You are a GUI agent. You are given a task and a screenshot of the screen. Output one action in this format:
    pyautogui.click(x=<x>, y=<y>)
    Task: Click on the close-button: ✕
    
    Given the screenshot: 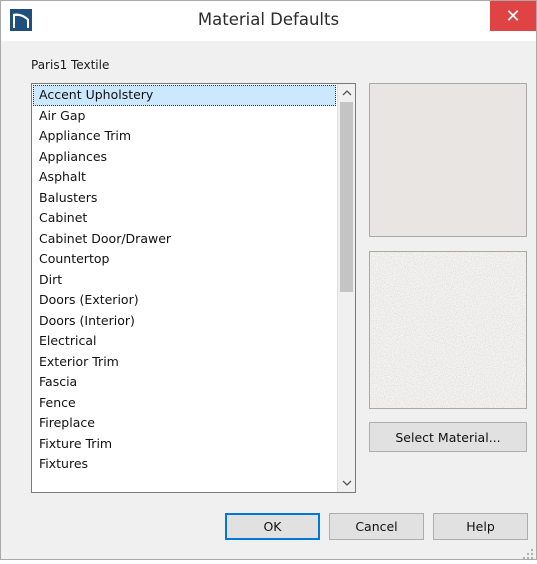 What is the action you would take?
    pyautogui.click(x=513, y=16)
    